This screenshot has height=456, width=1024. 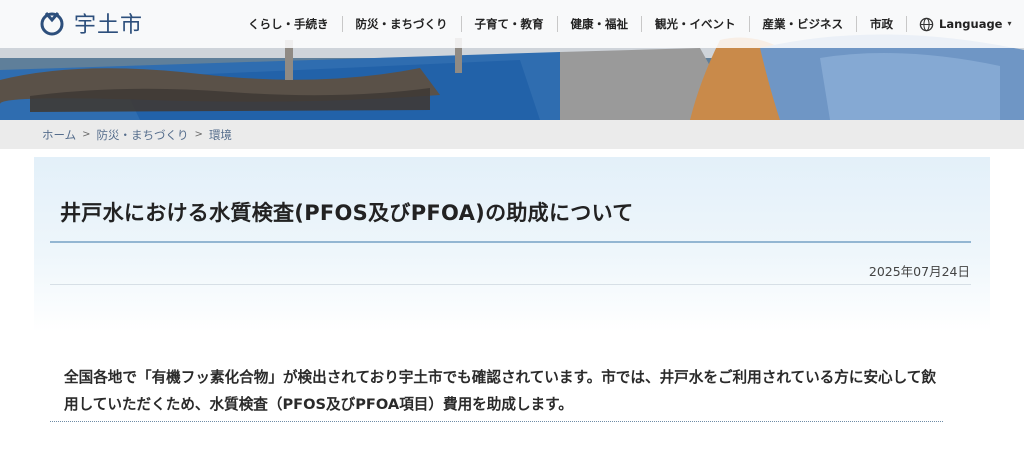 What do you see at coordinates (512, 134) in the screenshot?
I see `breadcrumb: ホーム > 防災・まちづくり > 環境` at bounding box center [512, 134].